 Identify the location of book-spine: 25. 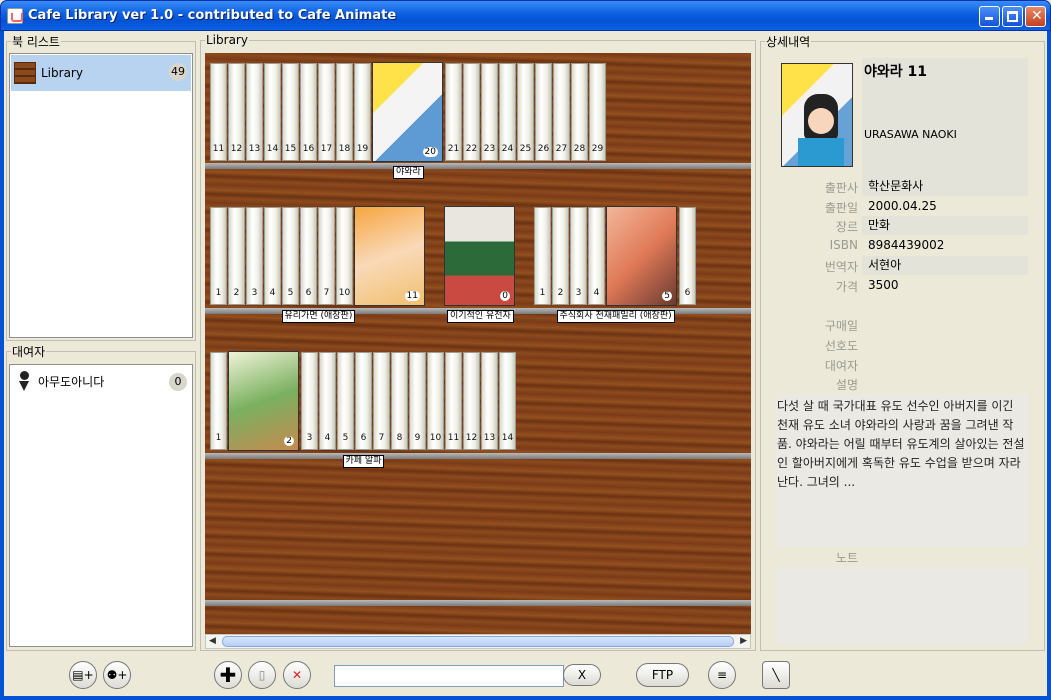
(525, 112).